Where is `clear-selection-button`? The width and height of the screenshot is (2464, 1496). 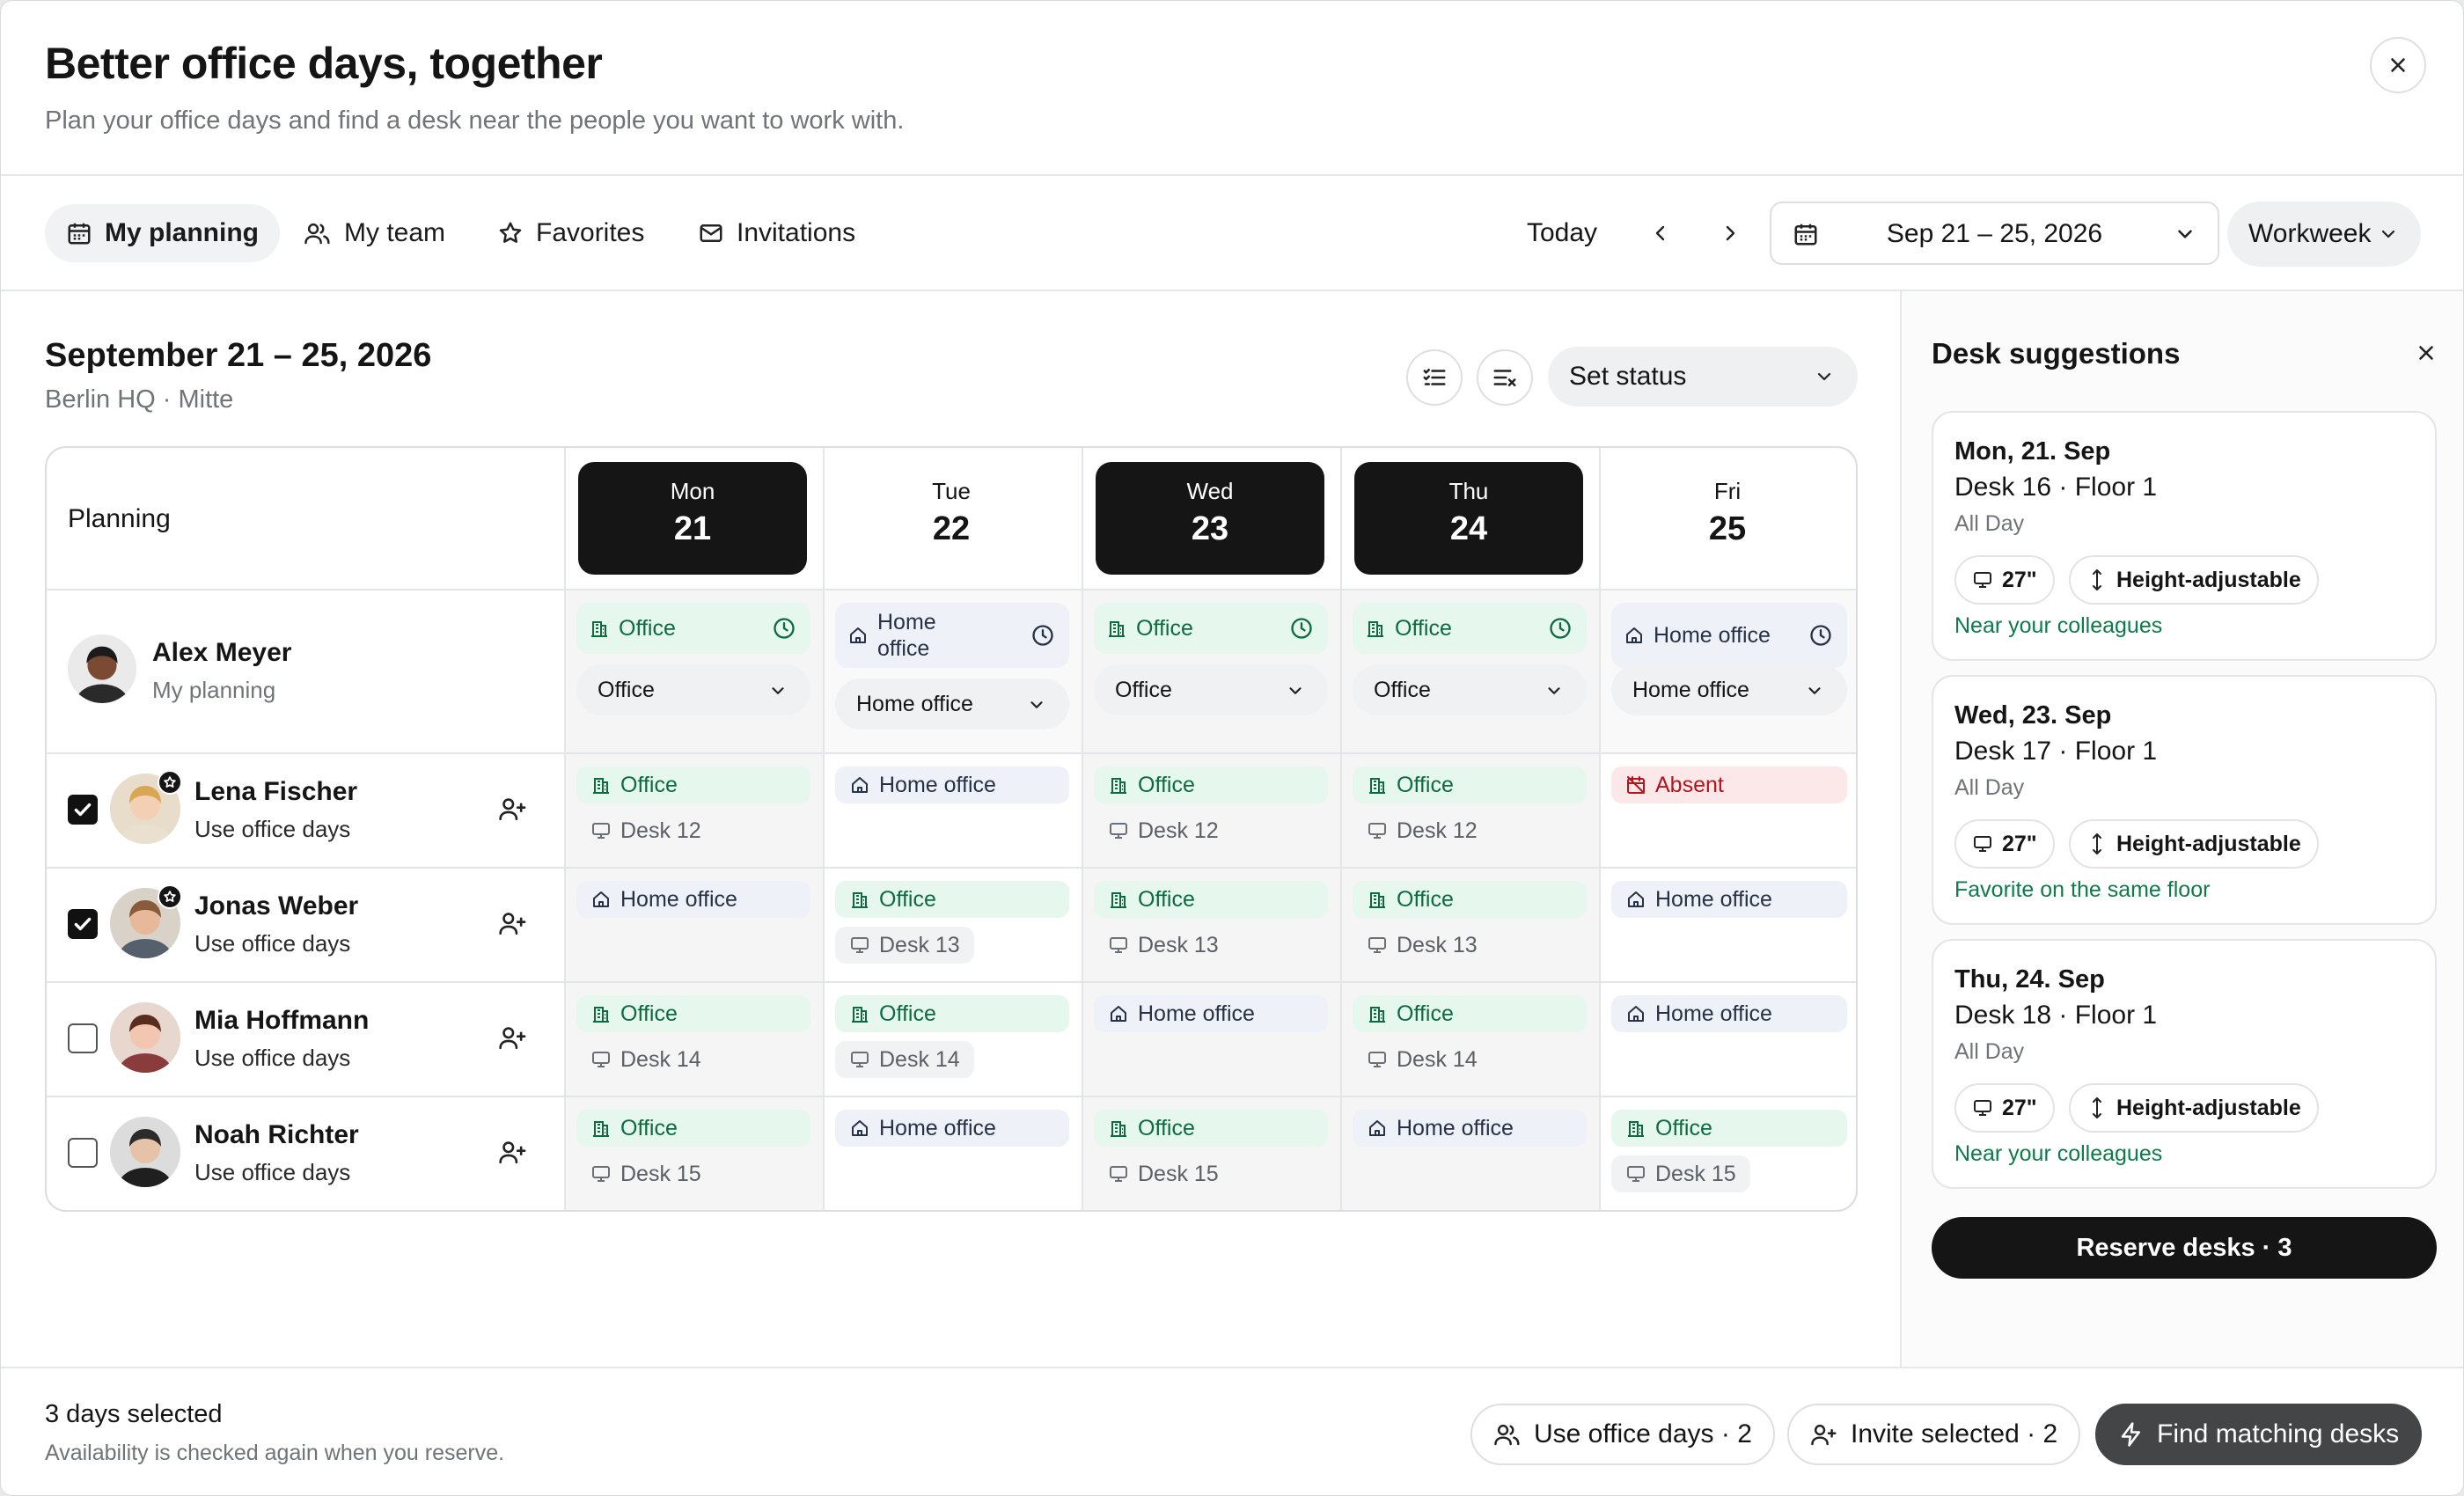 clear-selection-button is located at coordinates (1505, 377).